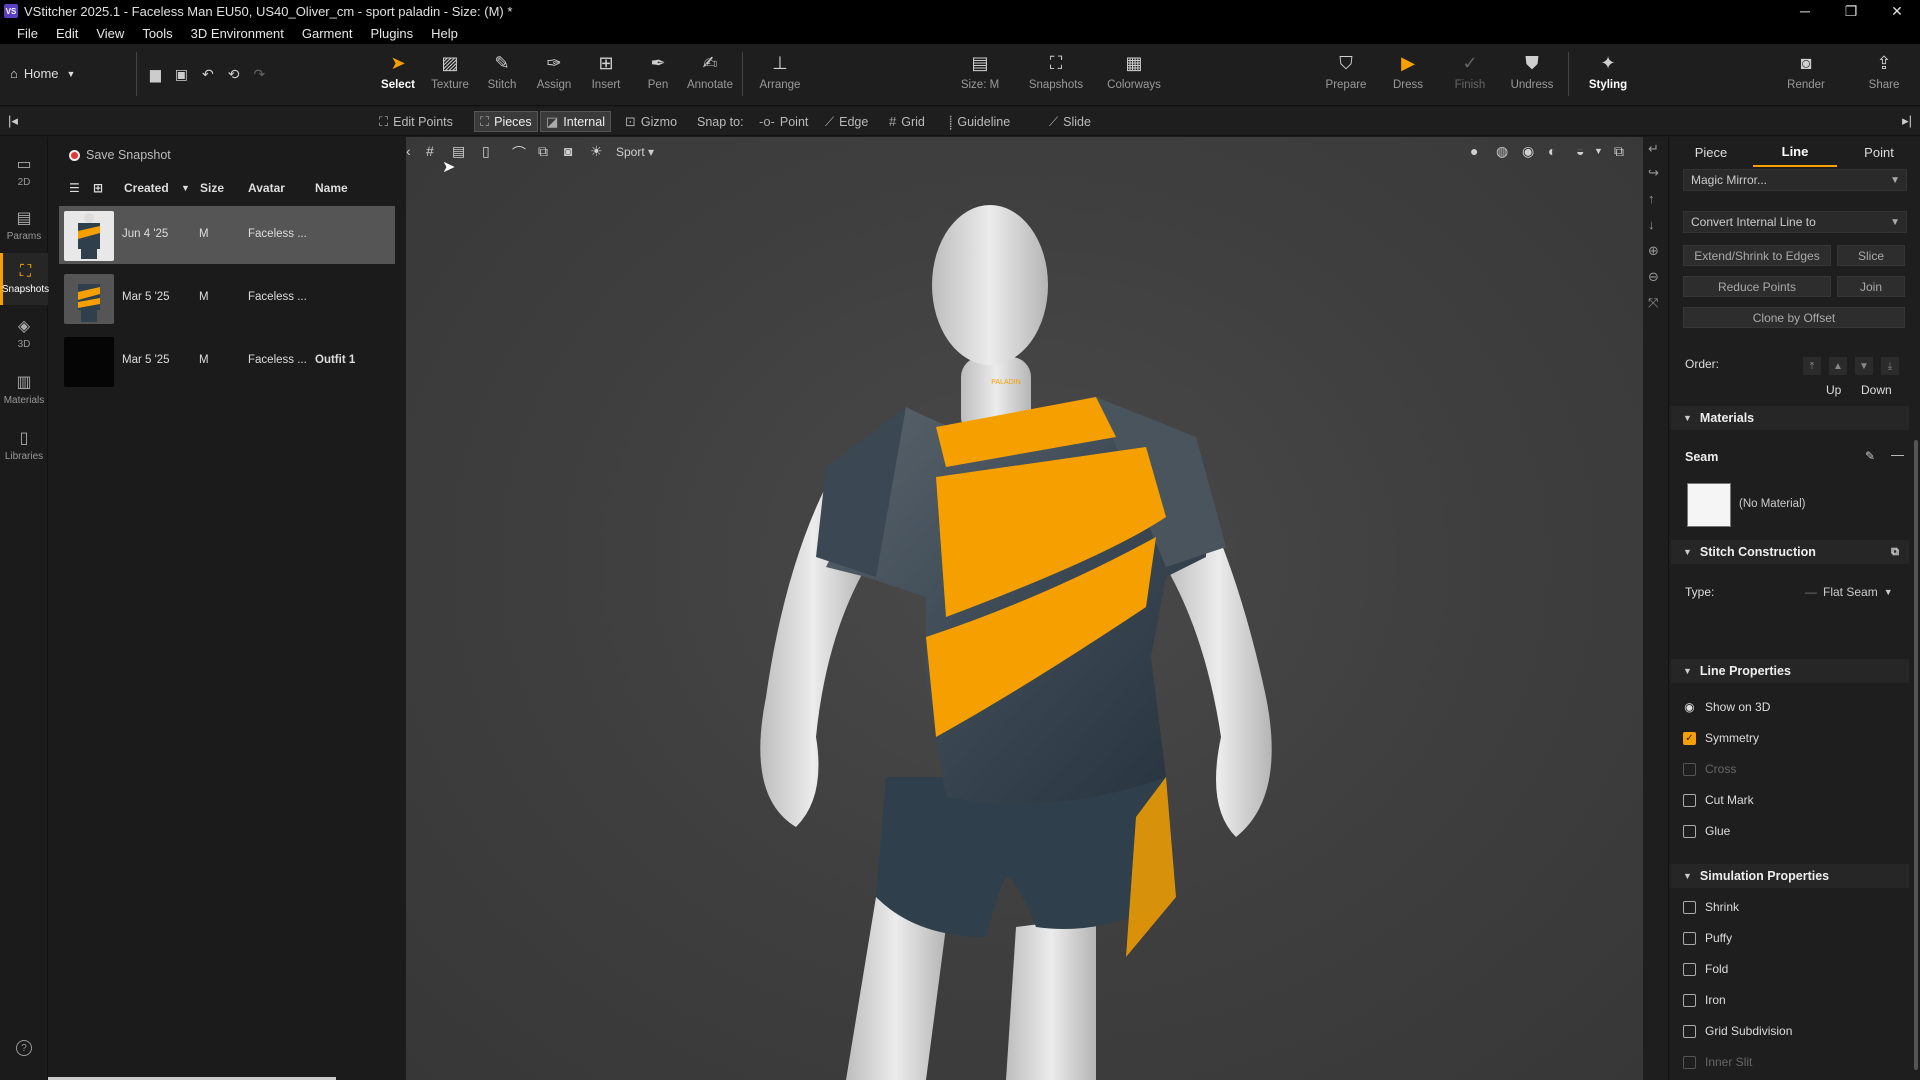 The width and height of the screenshot is (1920, 1080). I want to click on close-button: ✕, so click(1897, 11).